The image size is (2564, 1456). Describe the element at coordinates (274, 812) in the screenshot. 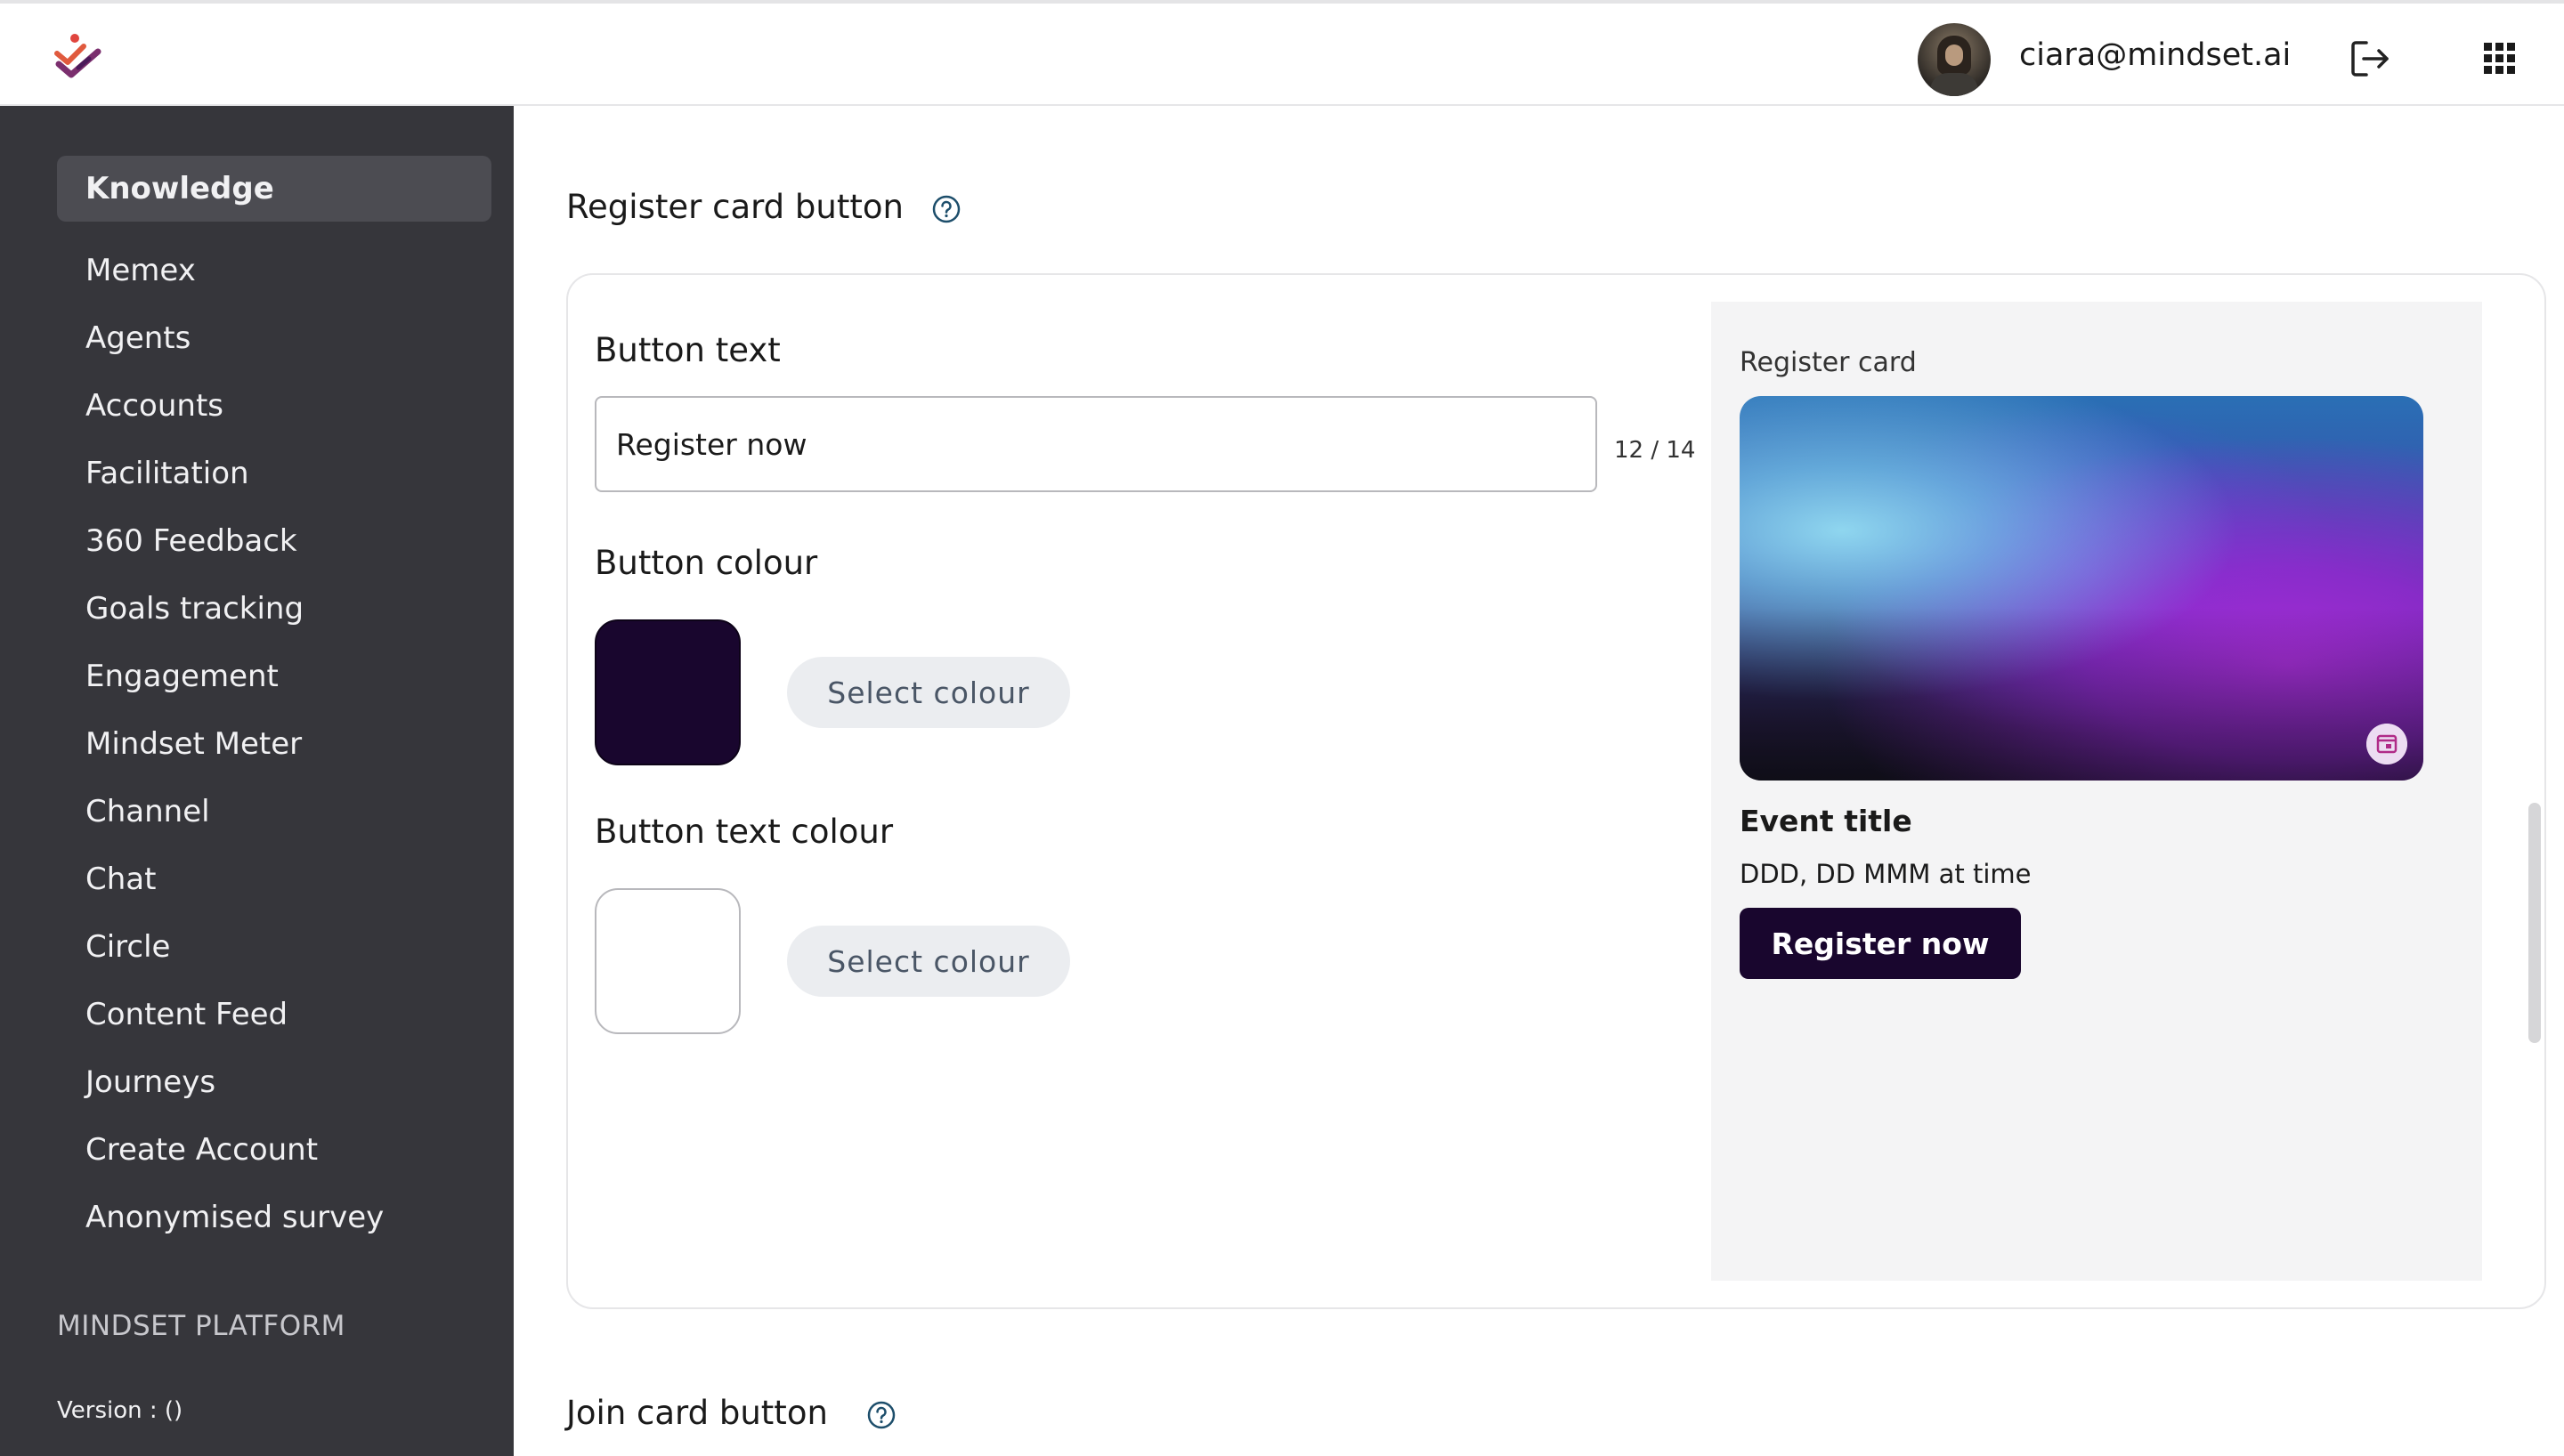

I see `sidebar-item-channel: Channel` at that location.